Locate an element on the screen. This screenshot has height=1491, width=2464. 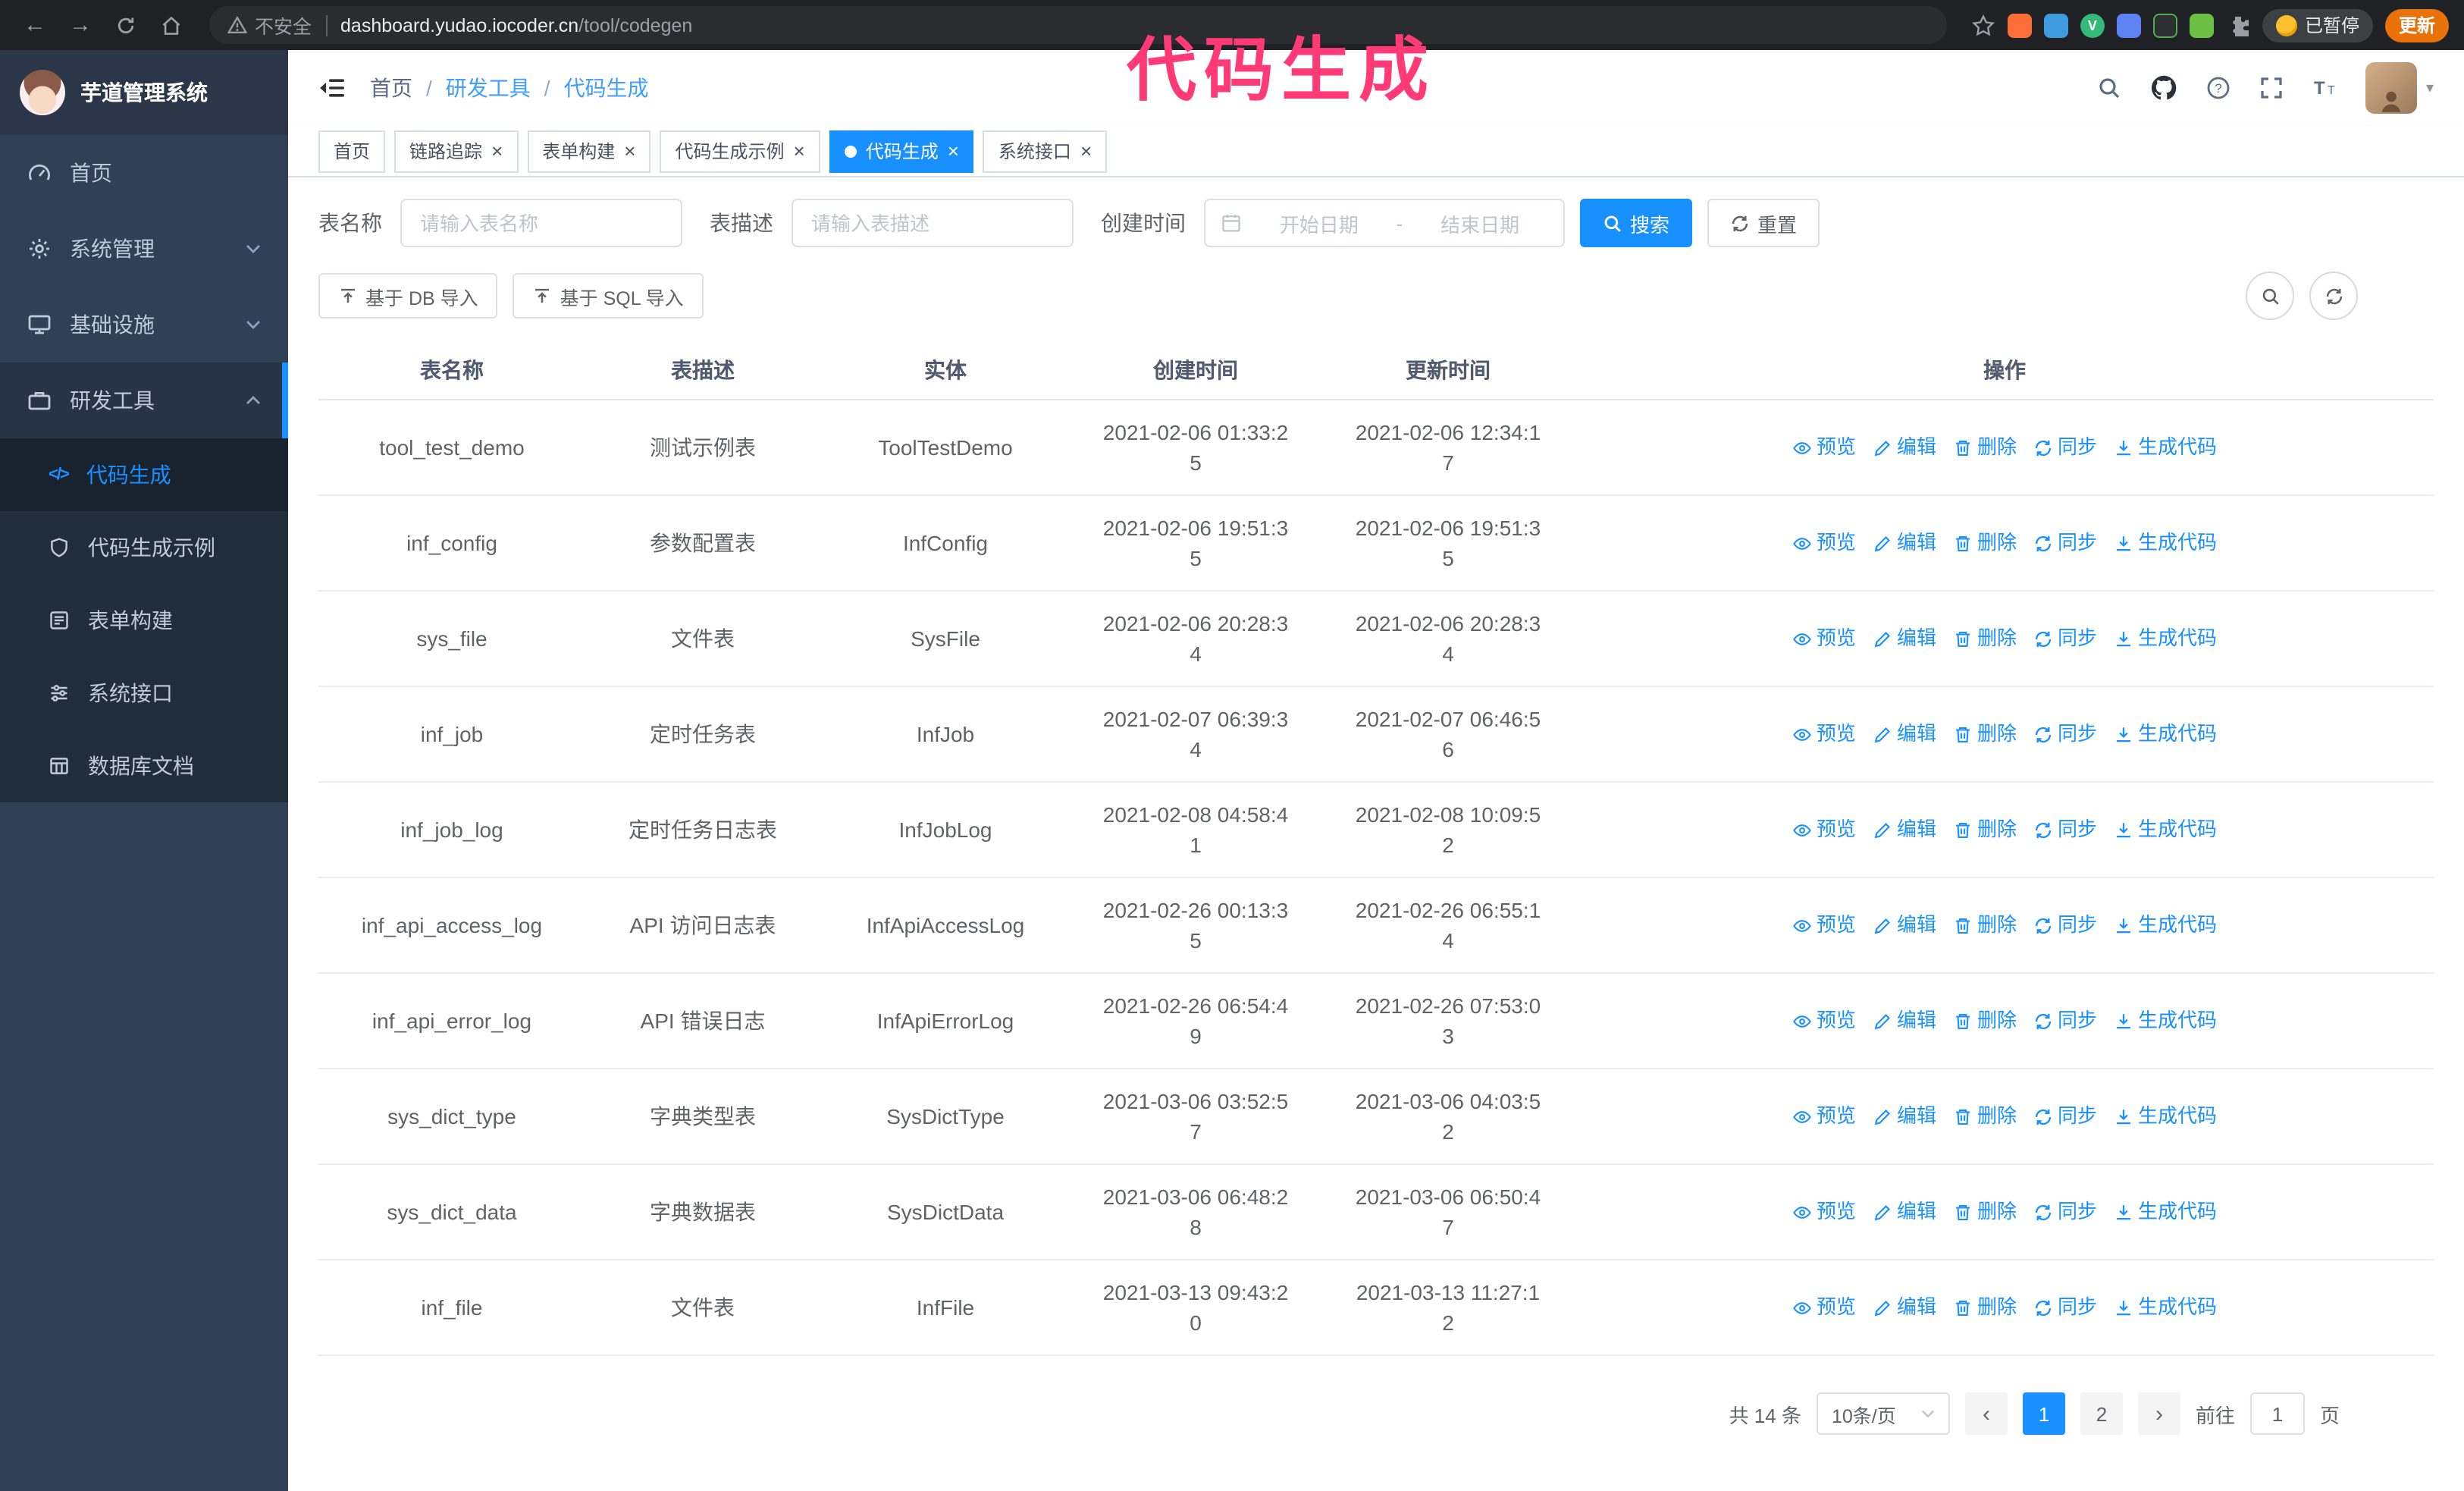
font-size-icon: TT is located at coordinates (2324, 88).